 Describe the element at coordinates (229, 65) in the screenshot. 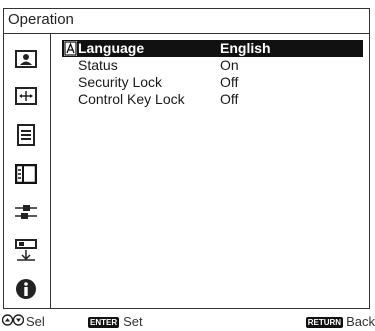

I see `menu-item-value: On` at that location.